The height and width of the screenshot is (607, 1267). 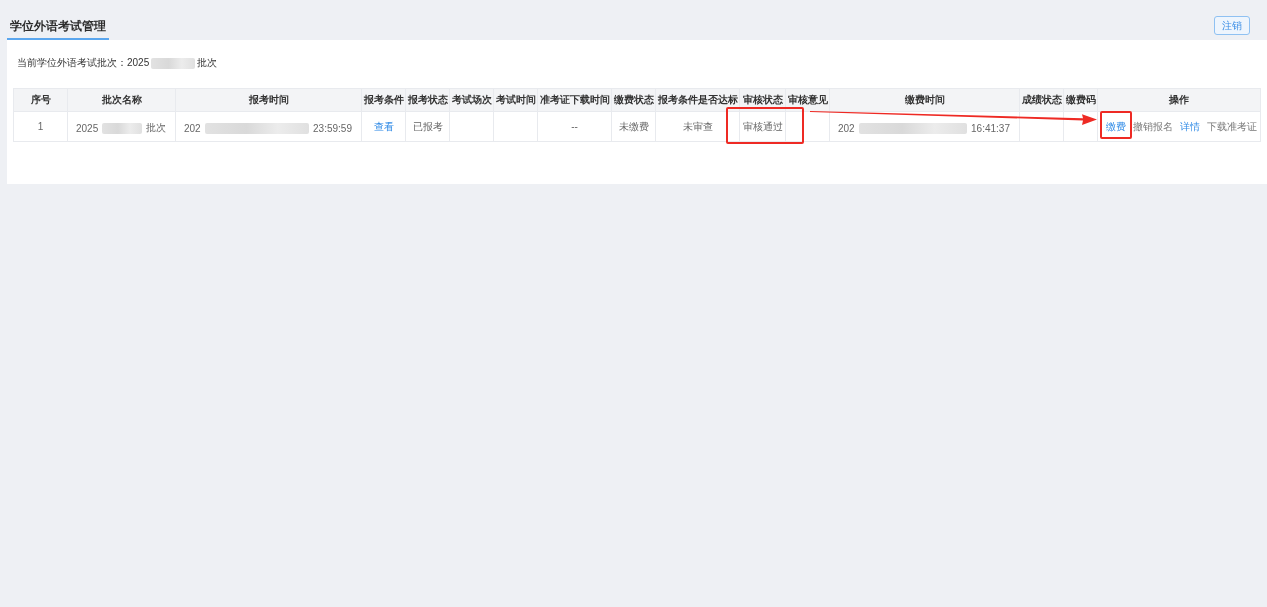 What do you see at coordinates (332, 128) in the screenshot?
I see `cell-text: 23:59:59` at bounding box center [332, 128].